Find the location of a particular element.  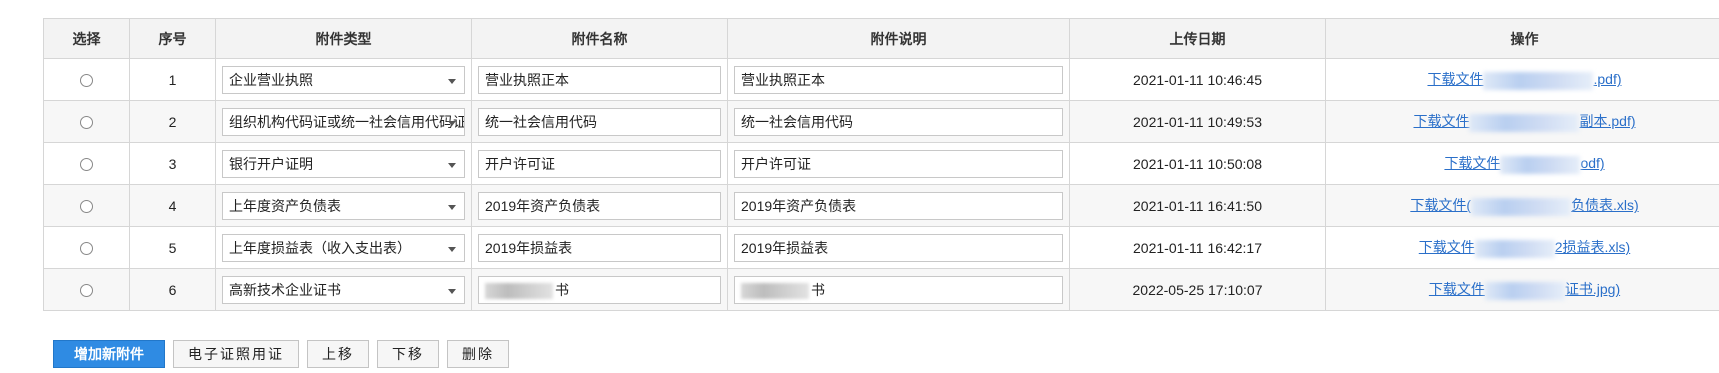

attachment-desc-input: 开户许可证 is located at coordinates (898, 163).